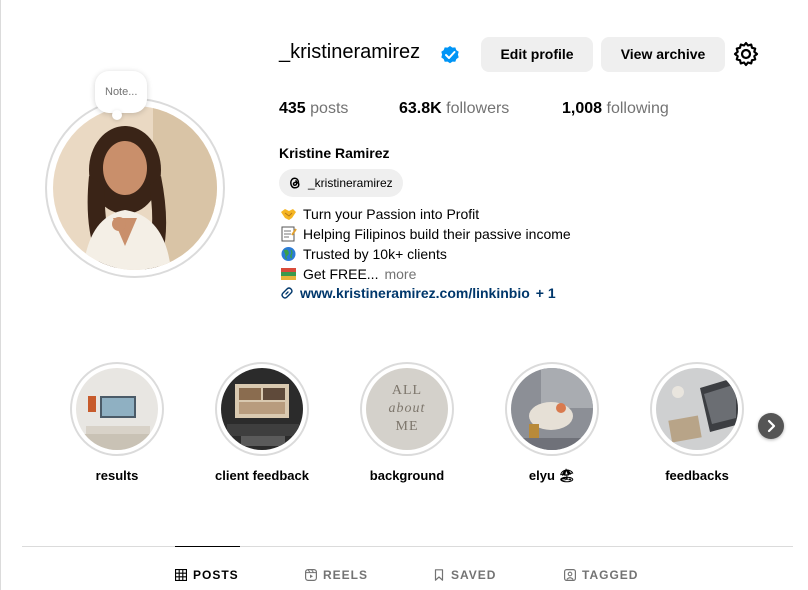 The width and height of the screenshot is (808, 590). I want to click on grid-icon, so click(181, 575).